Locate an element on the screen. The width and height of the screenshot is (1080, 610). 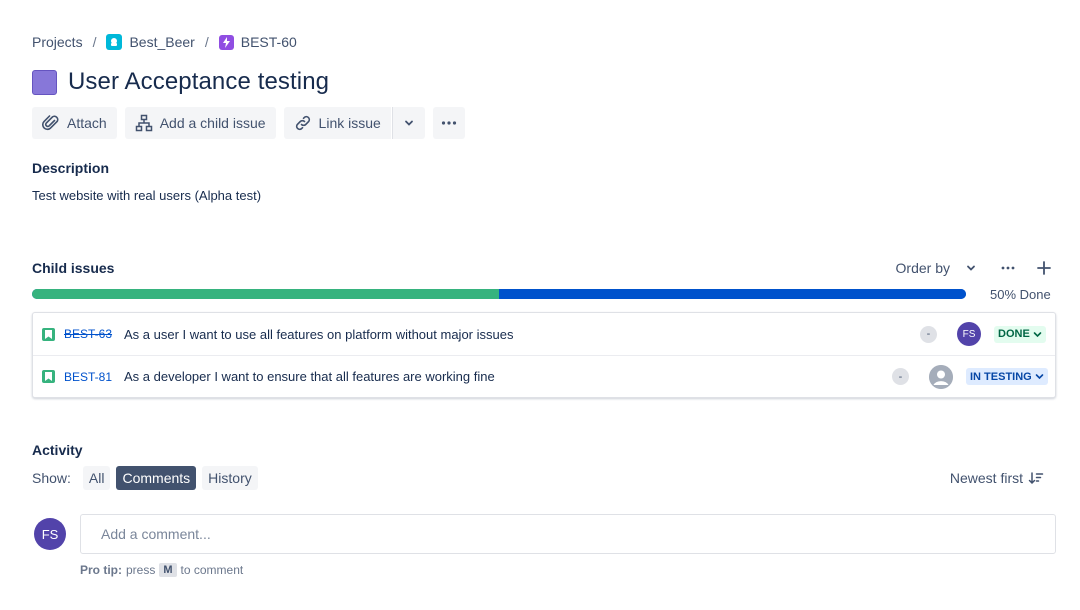
more-actions-button is located at coordinates (448, 123).